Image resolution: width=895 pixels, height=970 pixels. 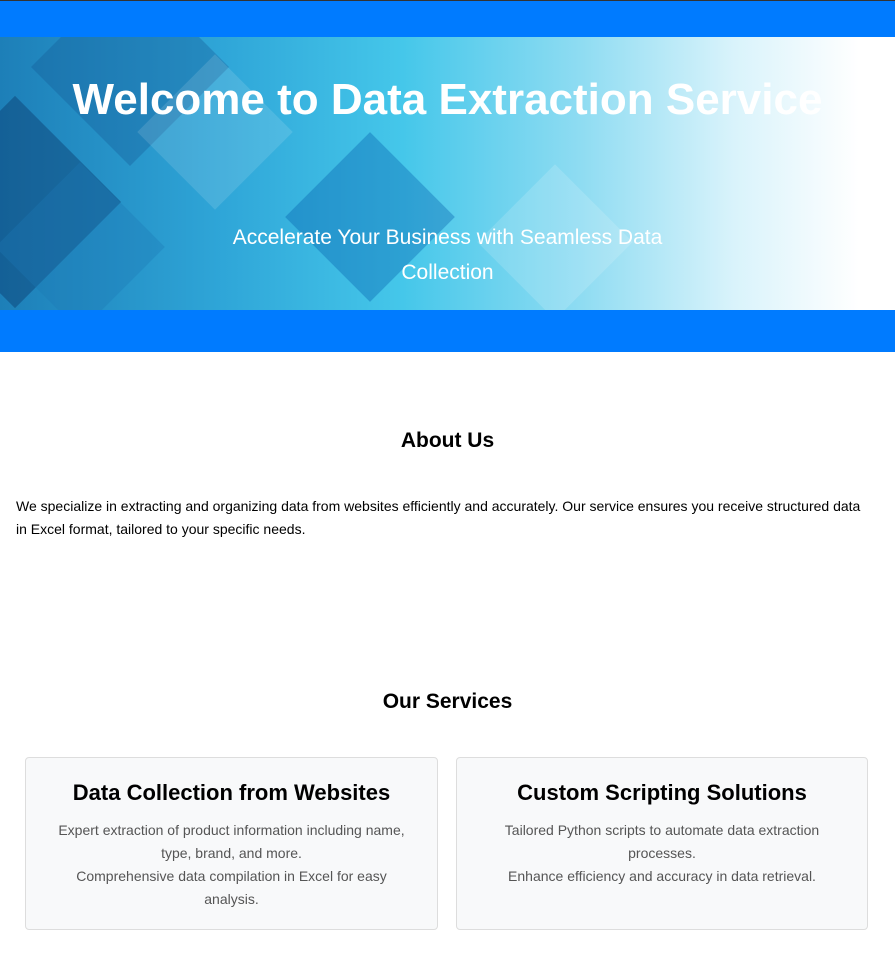 I want to click on hero-bottom-bar, so click(x=447, y=331).